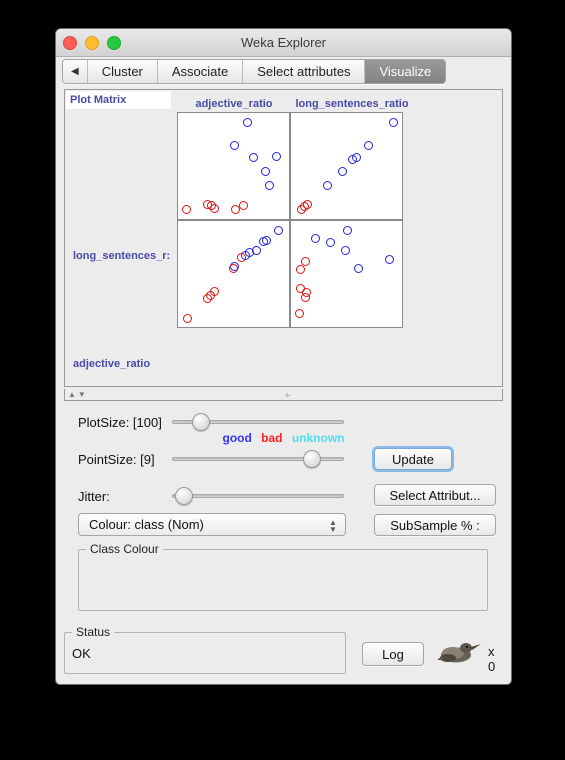 The image size is (565, 760). Describe the element at coordinates (75, 71) in the screenshot. I see `tab-scroll-left-button: ◀` at that location.